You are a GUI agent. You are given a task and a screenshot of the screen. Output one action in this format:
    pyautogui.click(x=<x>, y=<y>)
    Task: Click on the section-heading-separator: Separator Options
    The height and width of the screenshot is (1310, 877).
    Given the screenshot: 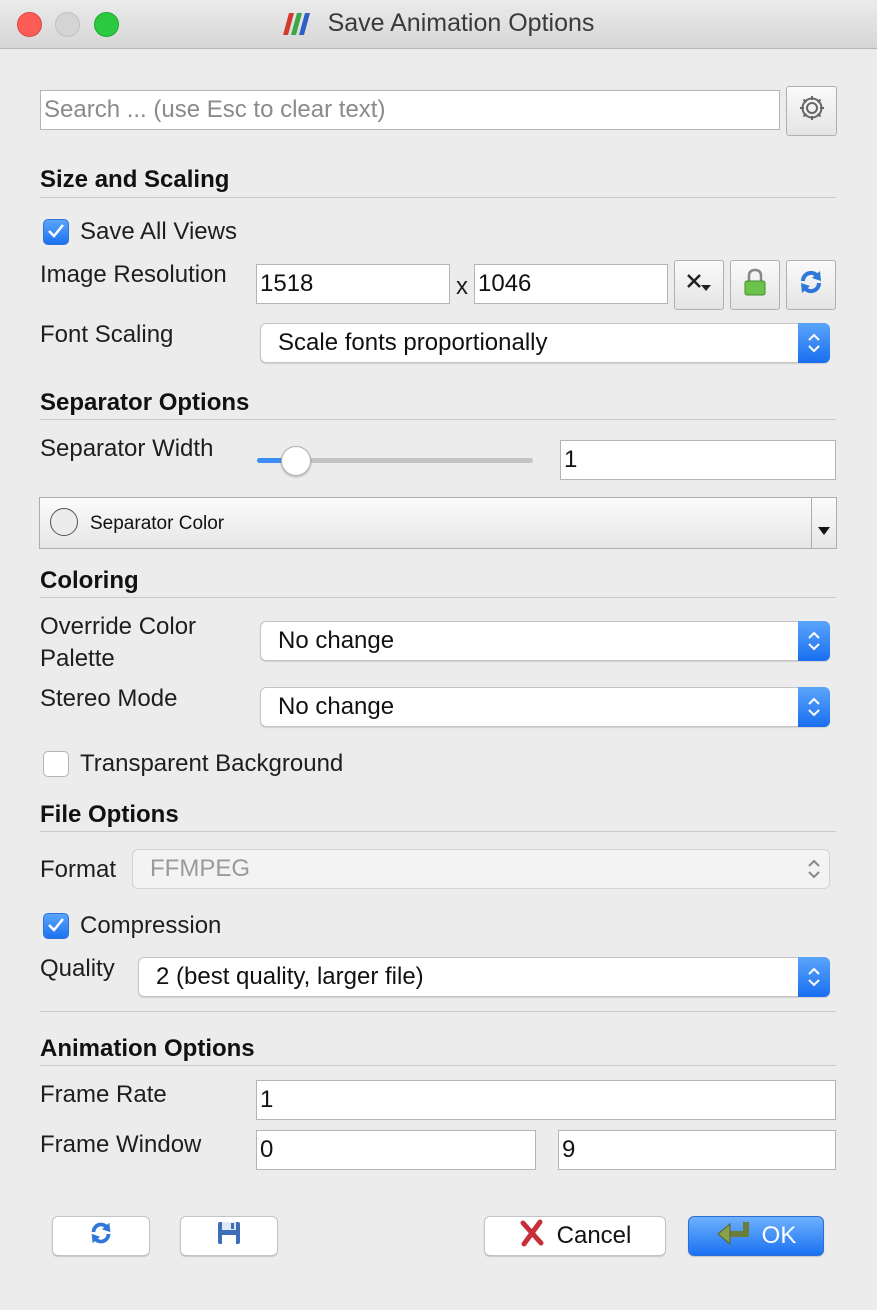 What is the action you would take?
    pyautogui.click(x=145, y=402)
    